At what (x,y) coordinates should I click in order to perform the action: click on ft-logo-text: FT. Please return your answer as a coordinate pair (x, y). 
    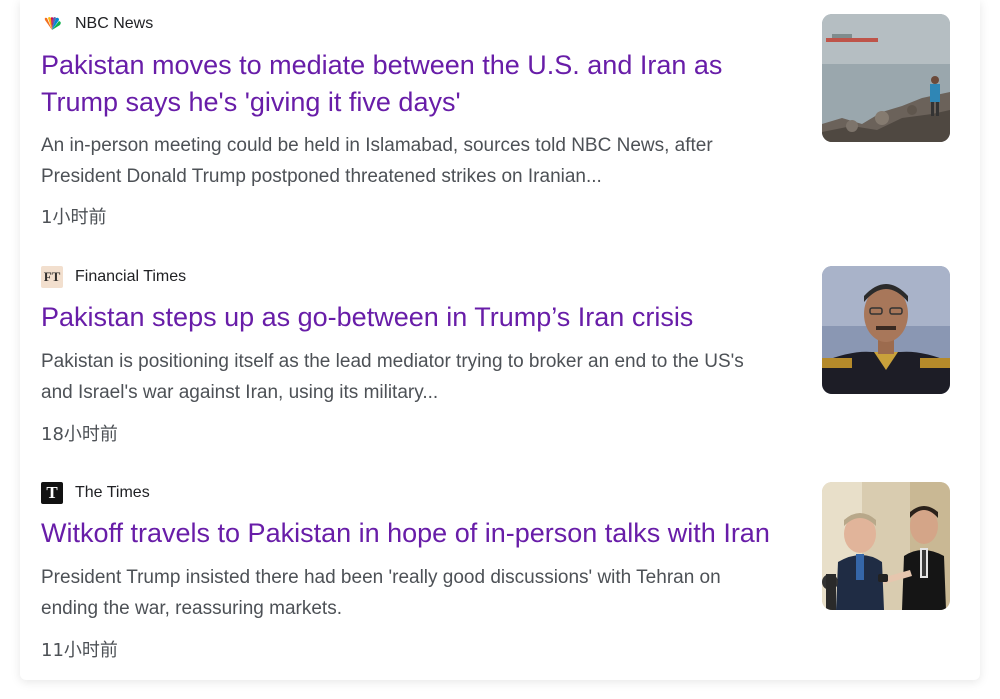
    Looking at the image, I should click on (52, 276).